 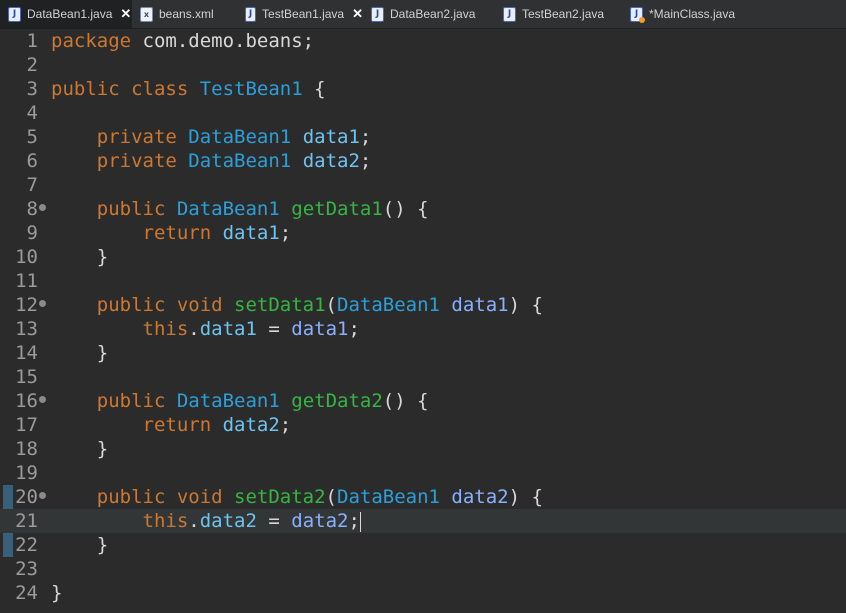 I want to click on line-number: 15, so click(x=26, y=377).